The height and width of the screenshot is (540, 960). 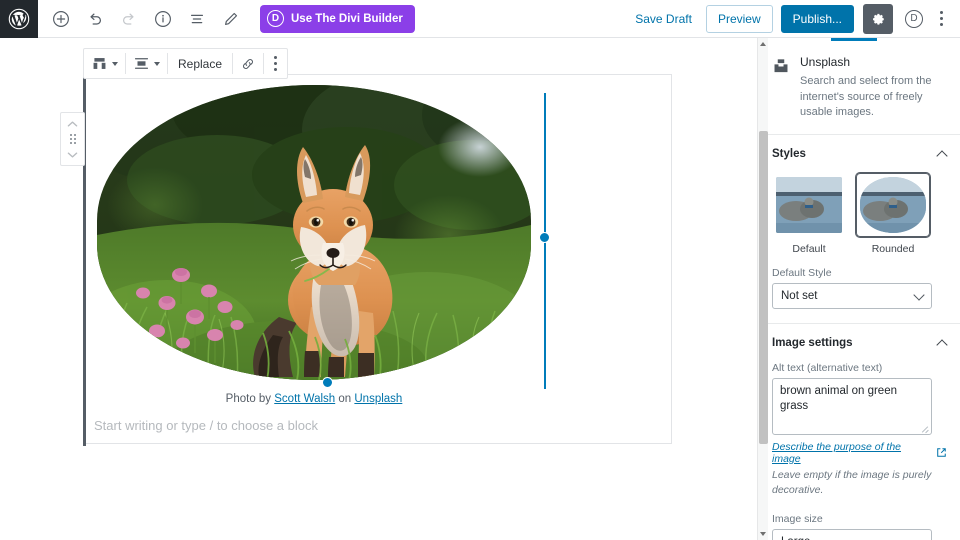 I want to click on default-style-value: Not set, so click(x=799, y=295).